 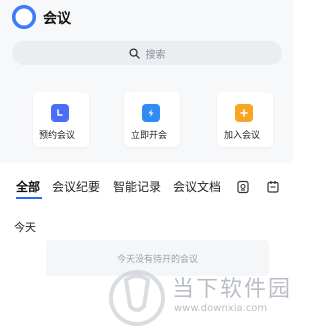 What do you see at coordinates (273, 187) in the screenshot?
I see `calendar-icon` at bounding box center [273, 187].